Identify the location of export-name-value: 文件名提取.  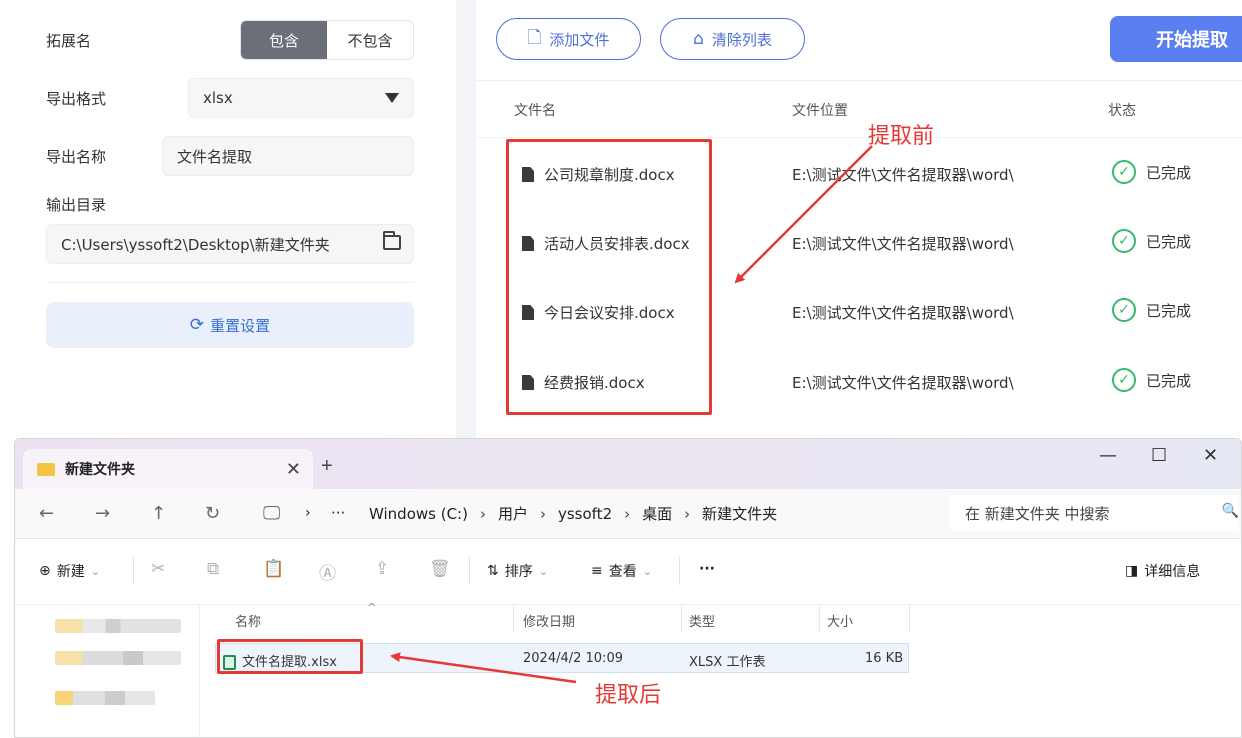
(215, 156).